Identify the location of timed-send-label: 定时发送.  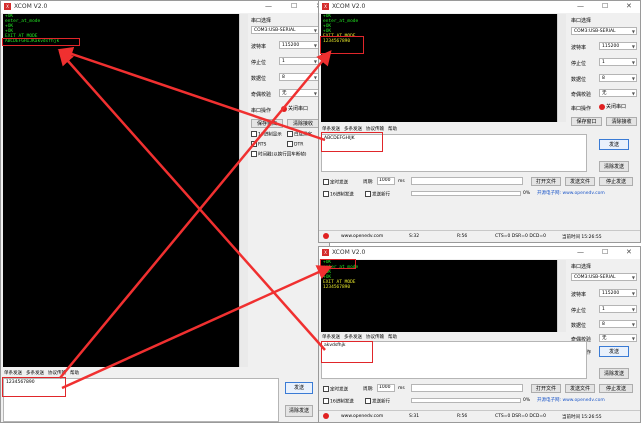
(339, 390).